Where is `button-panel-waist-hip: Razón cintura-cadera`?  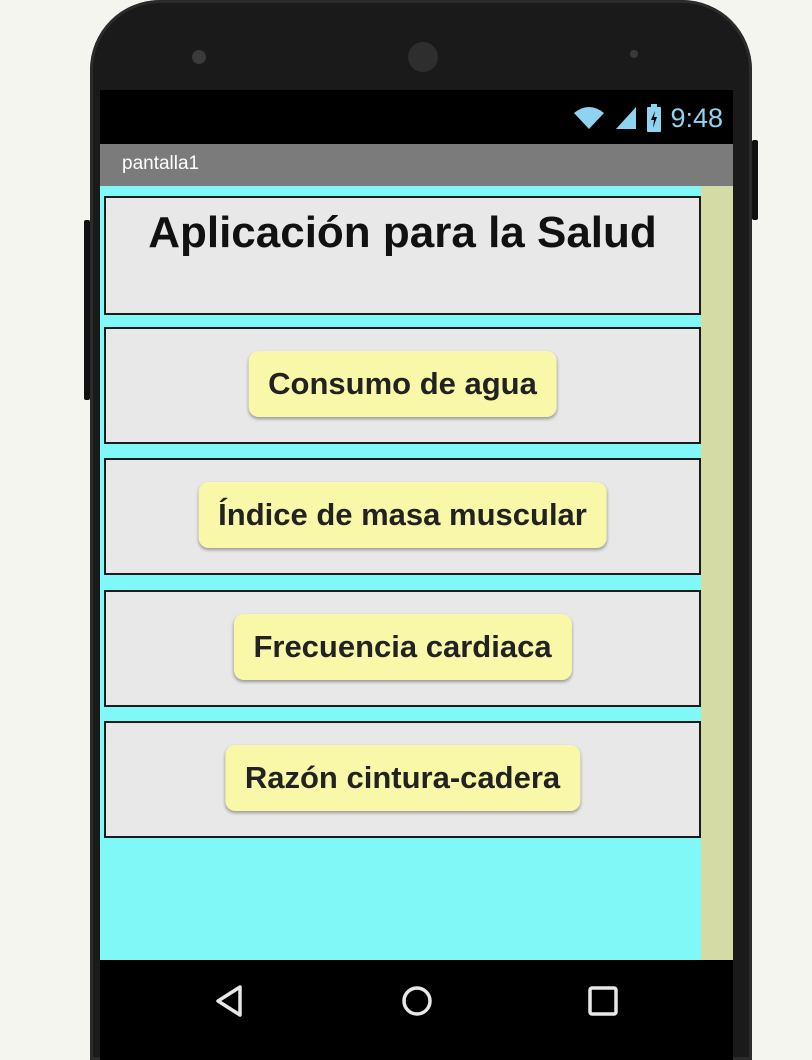 button-panel-waist-hip: Razón cintura-cadera is located at coordinates (402, 779).